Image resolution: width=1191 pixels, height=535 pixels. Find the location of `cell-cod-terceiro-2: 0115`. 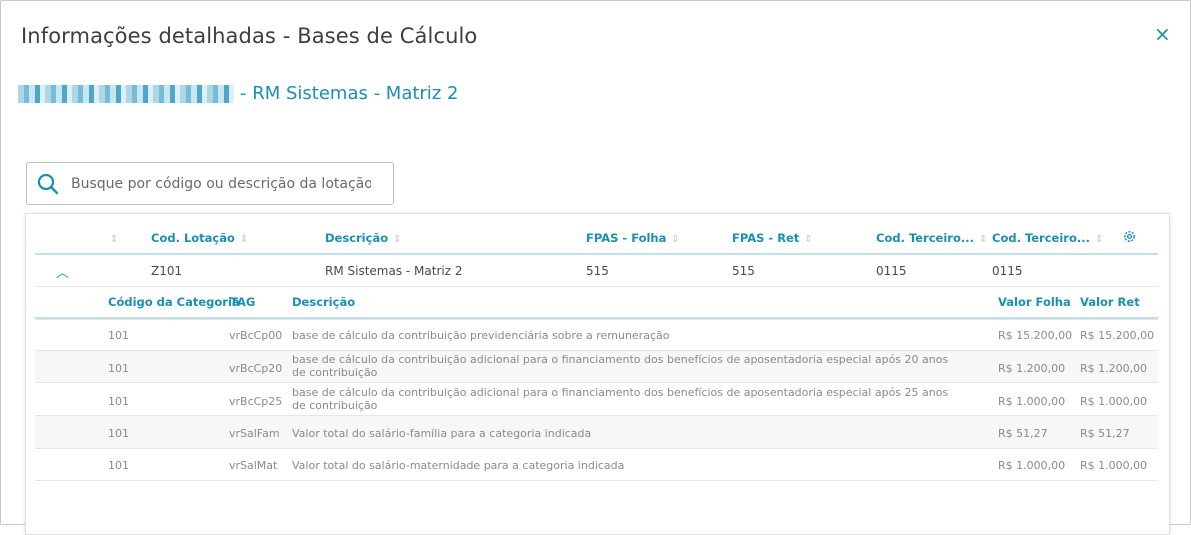

cell-cod-terceiro-2: 0115 is located at coordinates (1007, 271).